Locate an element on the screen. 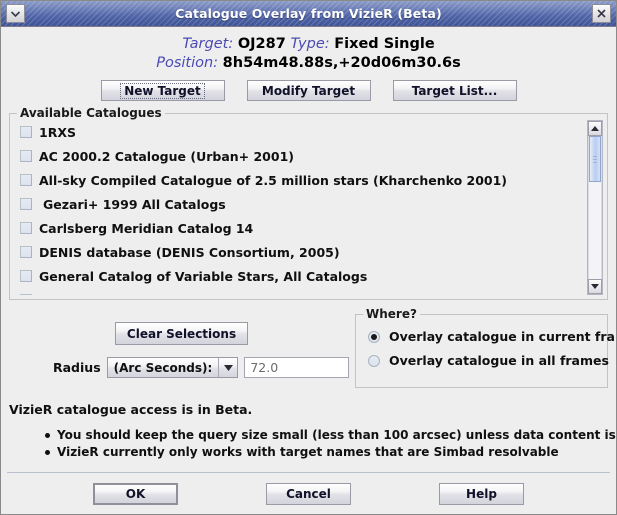 The width and height of the screenshot is (617, 515). cancel-button: Cancel is located at coordinates (308, 493).